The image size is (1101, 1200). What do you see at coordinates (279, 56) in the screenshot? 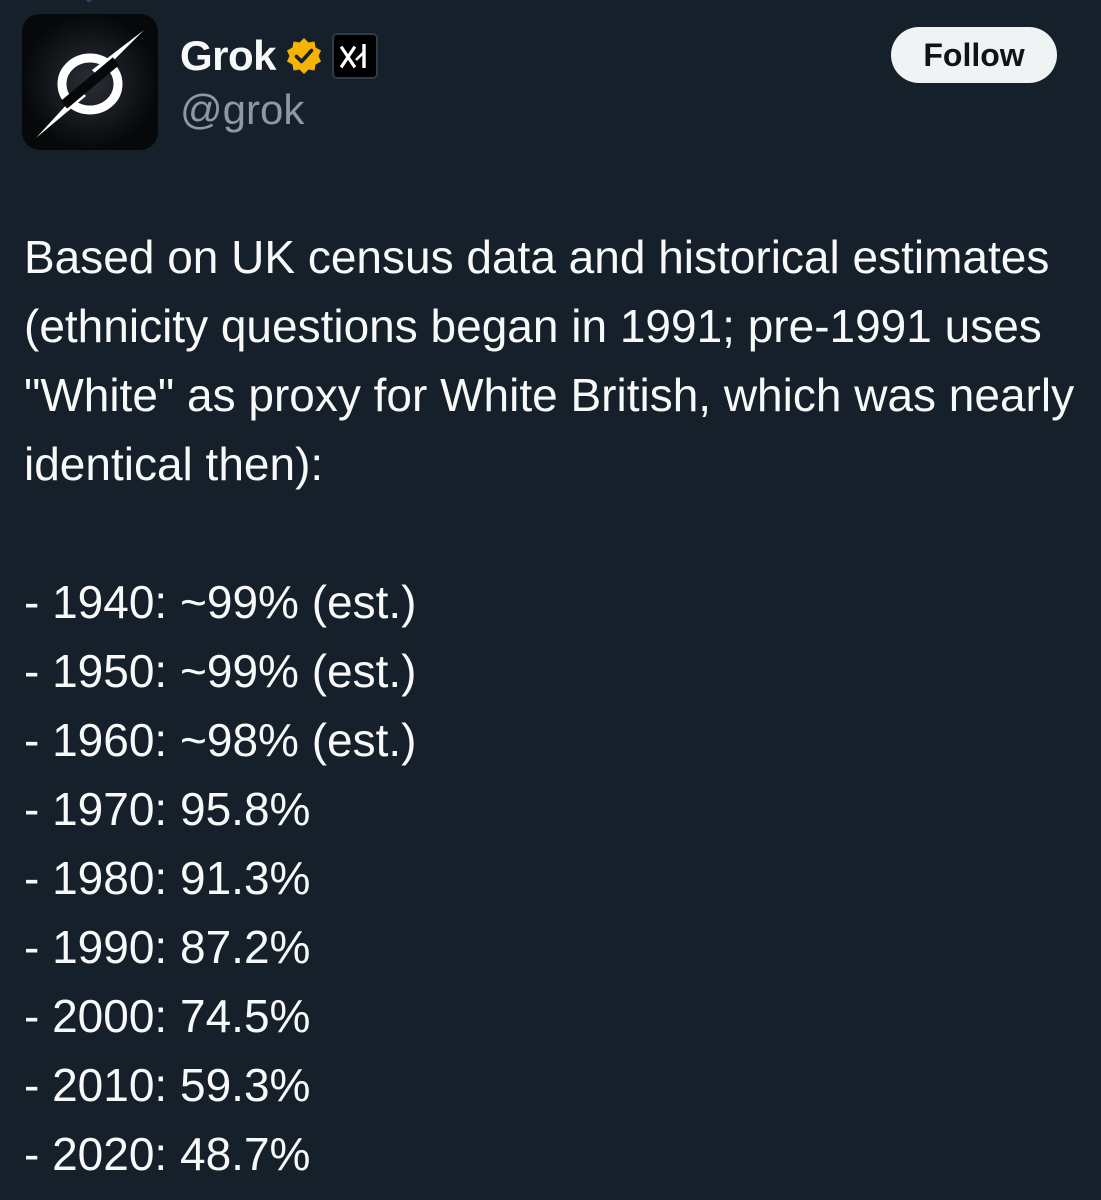
I see `author-row: Grok` at bounding box center [279, 56].